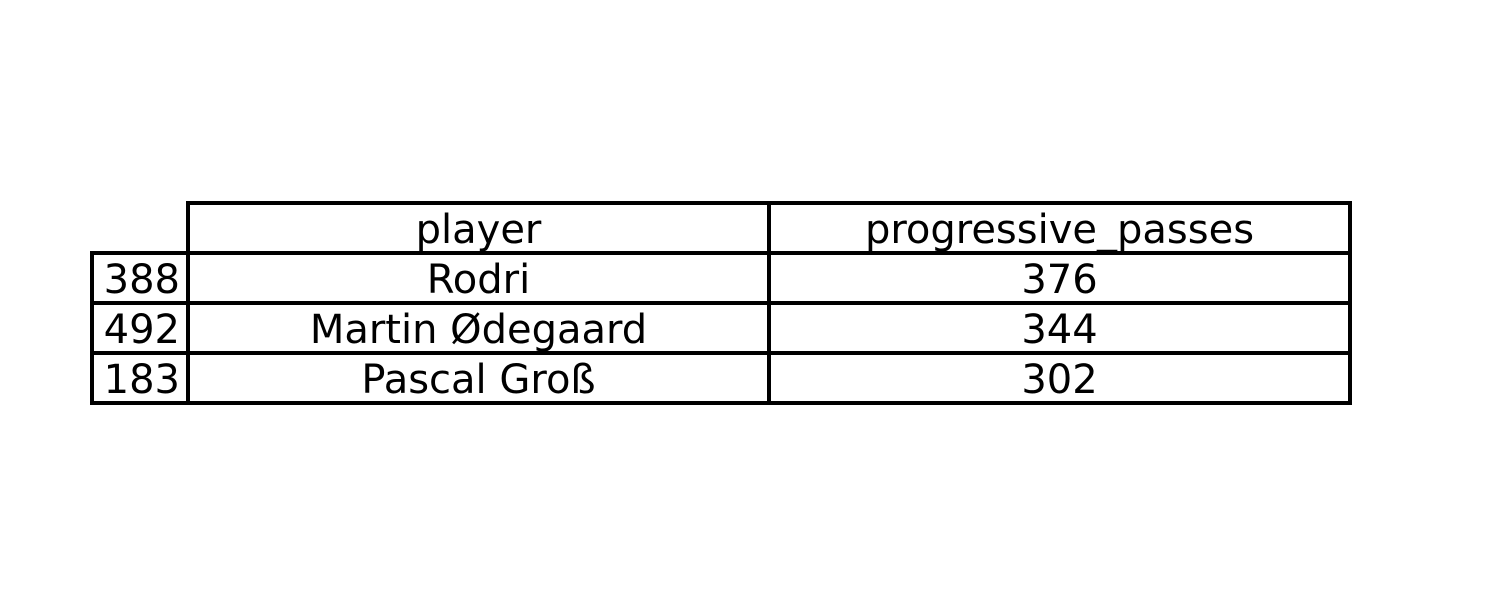  I want to click on player-name-cell: Martin Ødegaard, so click(478, 330).